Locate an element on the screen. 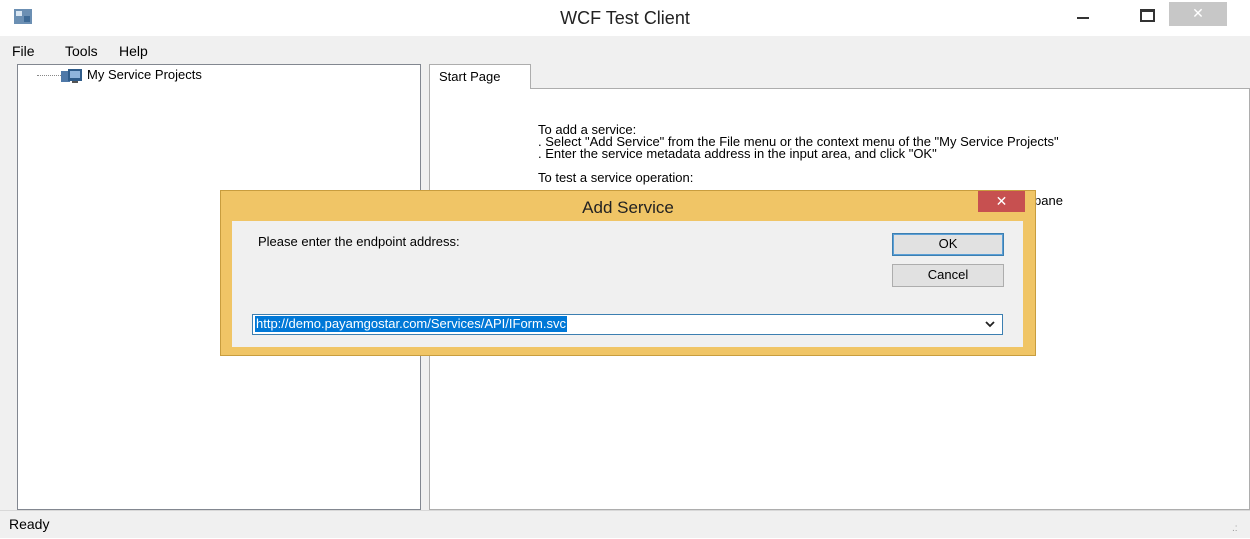 The image size is (1250, 539). tree-root-my-service-projects: My Service Projects is located at coordinates (144, 74).